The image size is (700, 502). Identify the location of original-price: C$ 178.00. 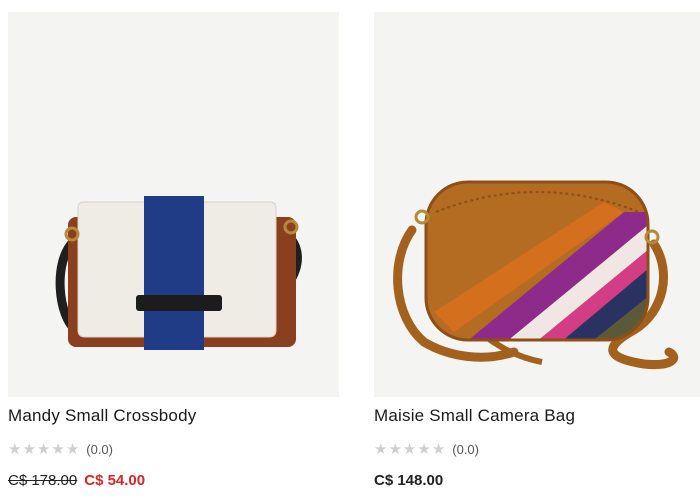
(43, 480).